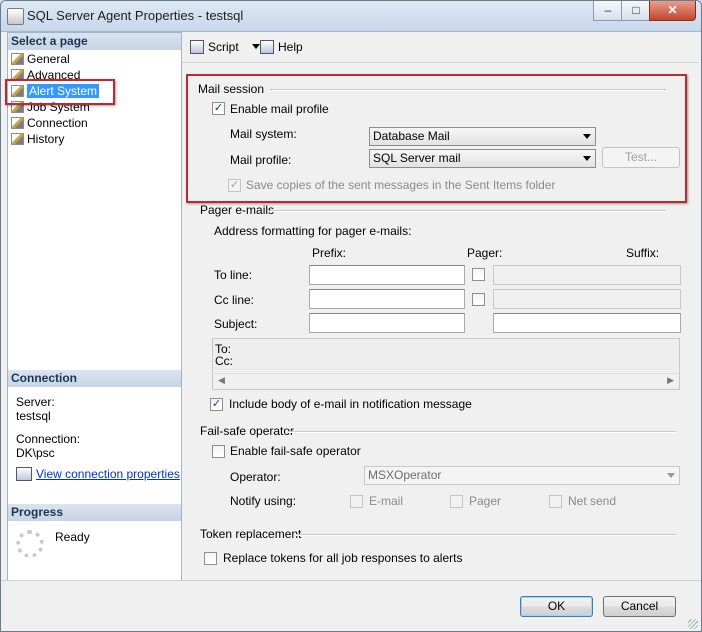 The width and height of the screenshot is (702, 632). Describe the element at coordinates (643, 253) in the screenshot. I see `suffix-column-label: Suffix:` at that location.